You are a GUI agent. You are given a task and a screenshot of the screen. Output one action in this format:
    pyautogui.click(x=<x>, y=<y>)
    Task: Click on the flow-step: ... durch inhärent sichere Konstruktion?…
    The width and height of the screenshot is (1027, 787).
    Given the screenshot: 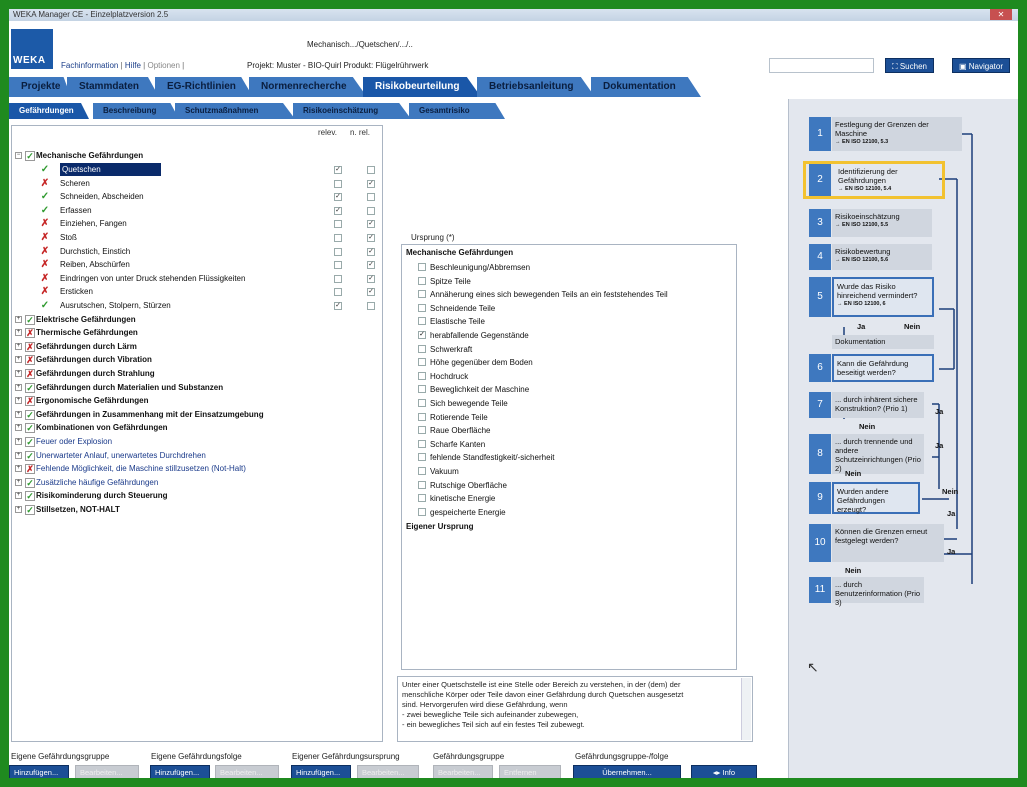 What is the action you would take?
    pyautogui.click(x=878, y=405)
    